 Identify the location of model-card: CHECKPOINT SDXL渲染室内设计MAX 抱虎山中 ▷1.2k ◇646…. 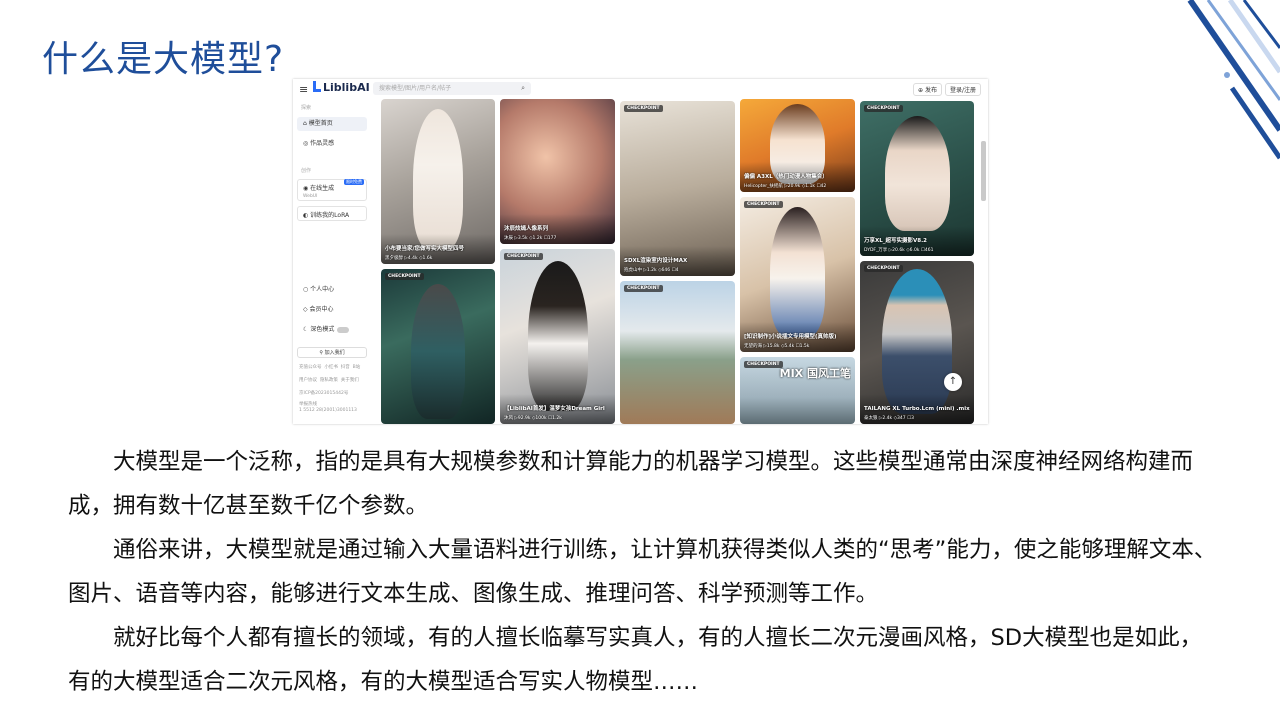
(677, 188).